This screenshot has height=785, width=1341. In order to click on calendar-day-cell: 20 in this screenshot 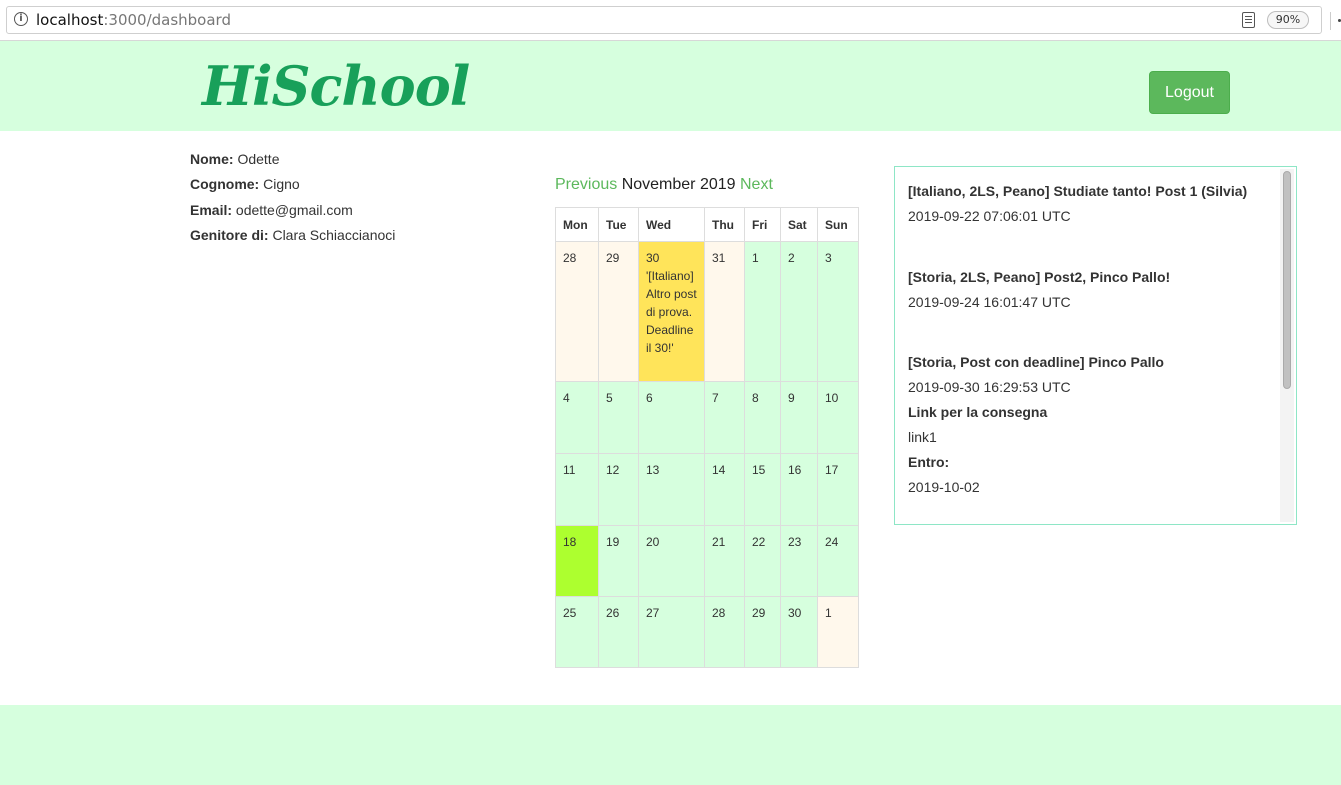, I will do `click(671, 561)`.